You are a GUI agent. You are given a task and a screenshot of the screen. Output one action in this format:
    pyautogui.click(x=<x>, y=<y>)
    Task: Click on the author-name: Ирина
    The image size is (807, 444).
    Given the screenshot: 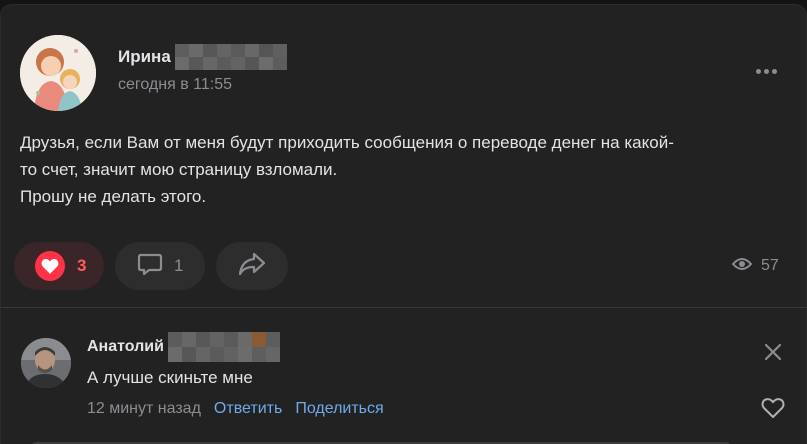 What is the action you would take?
    pyautogui.click(x=144, y=57)
    